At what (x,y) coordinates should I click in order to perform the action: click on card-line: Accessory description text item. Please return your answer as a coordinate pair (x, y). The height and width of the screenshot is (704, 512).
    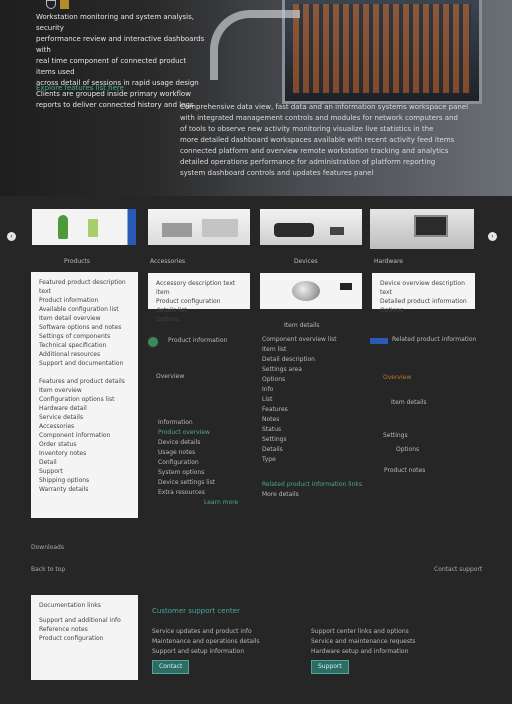
    Looking at the image, I should click on (196, 288).